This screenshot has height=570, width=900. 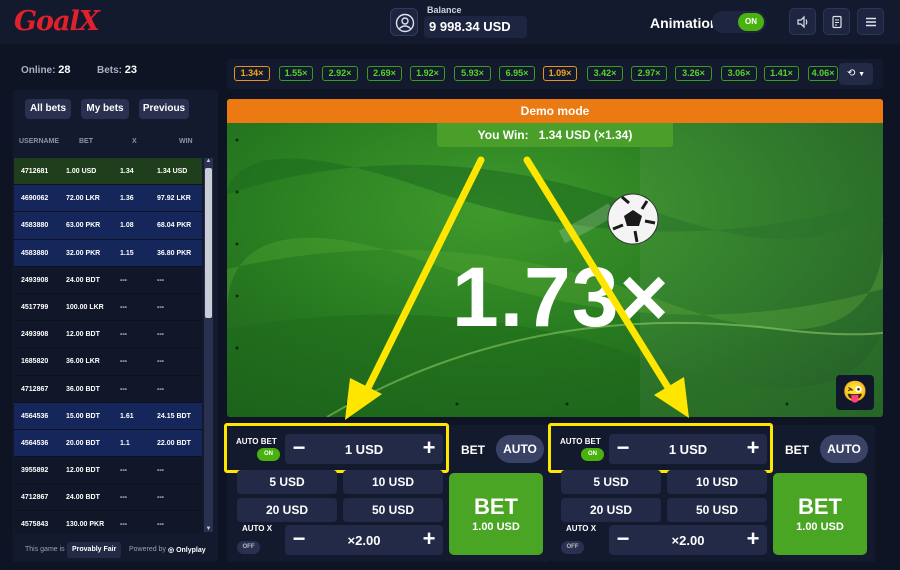 I want to click on table-row: 4564536 15.00 BDT 1.61 24.15 BDT, so click(x=108, y=416).